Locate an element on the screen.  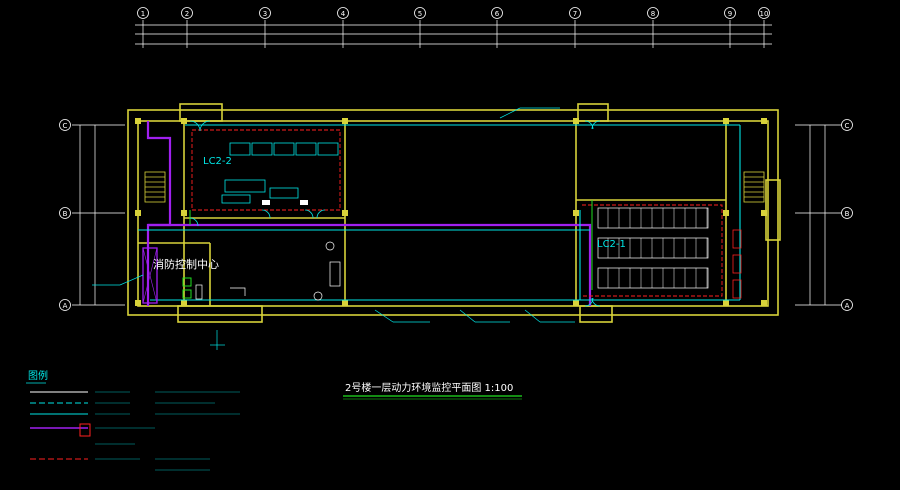
lc2-1-room-tag: LC2-1 is located at coordinates (611, 244).